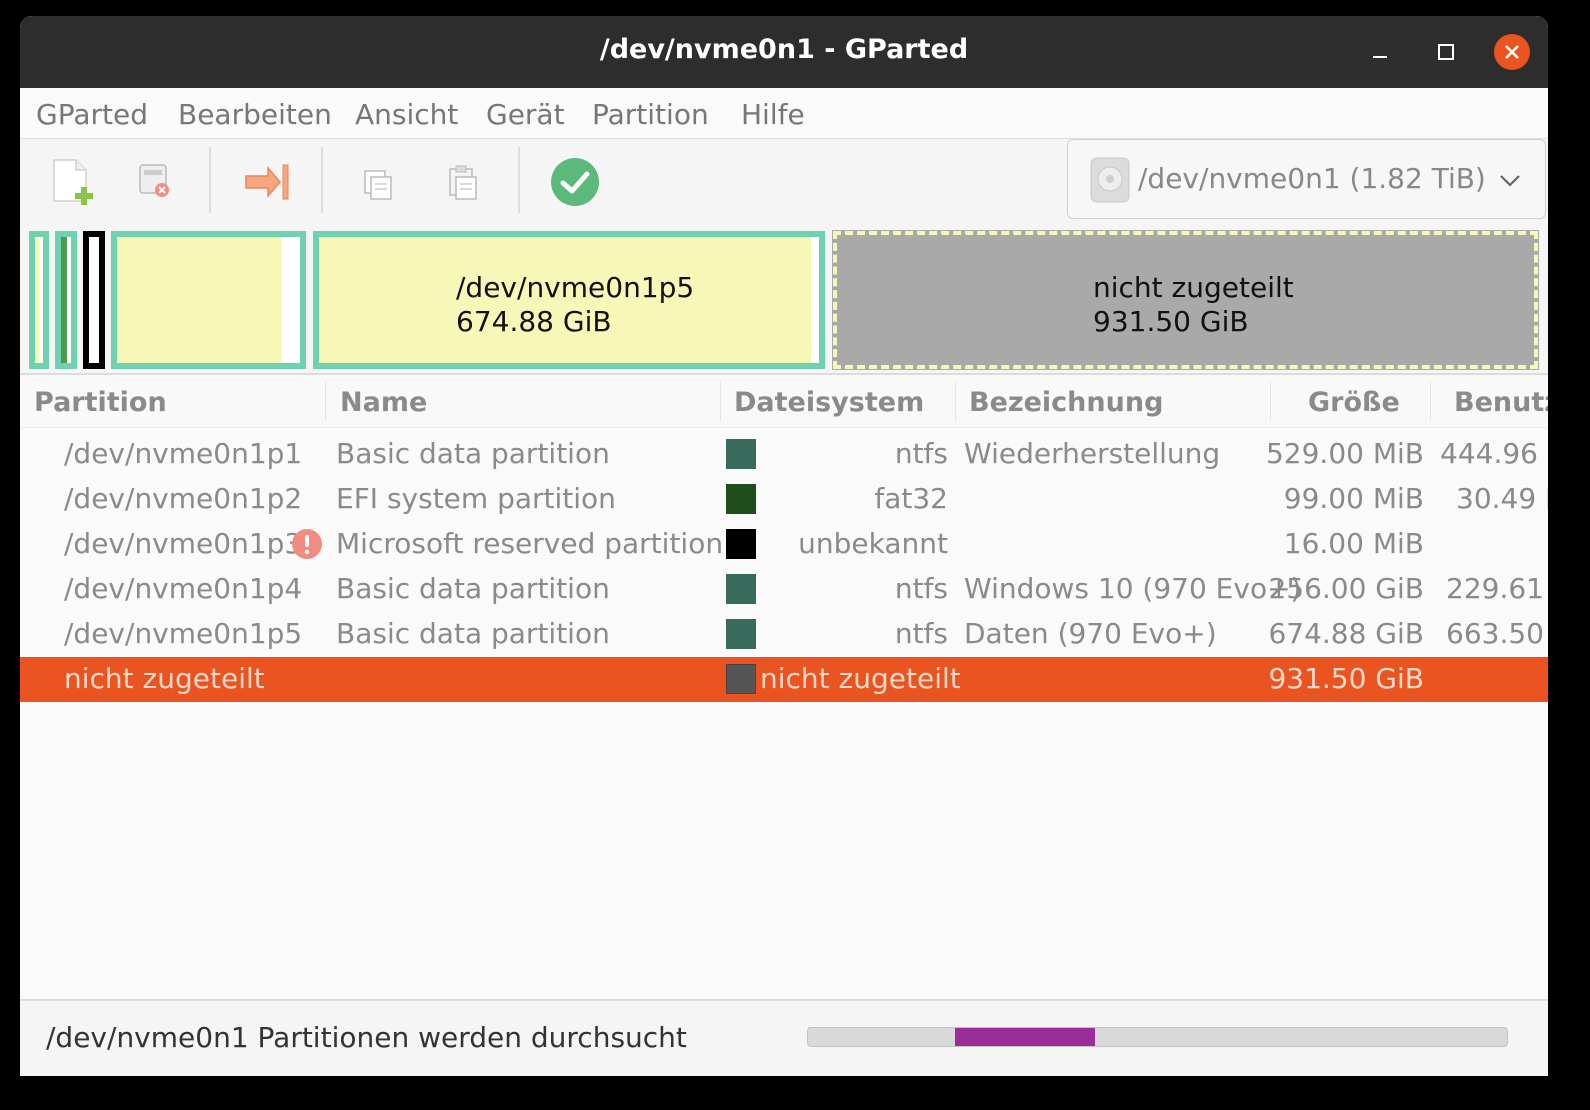  Describe the element at coordinates (1346, 633) in the screenshot. I see `cell-size: 674.88 GiB` at that location.